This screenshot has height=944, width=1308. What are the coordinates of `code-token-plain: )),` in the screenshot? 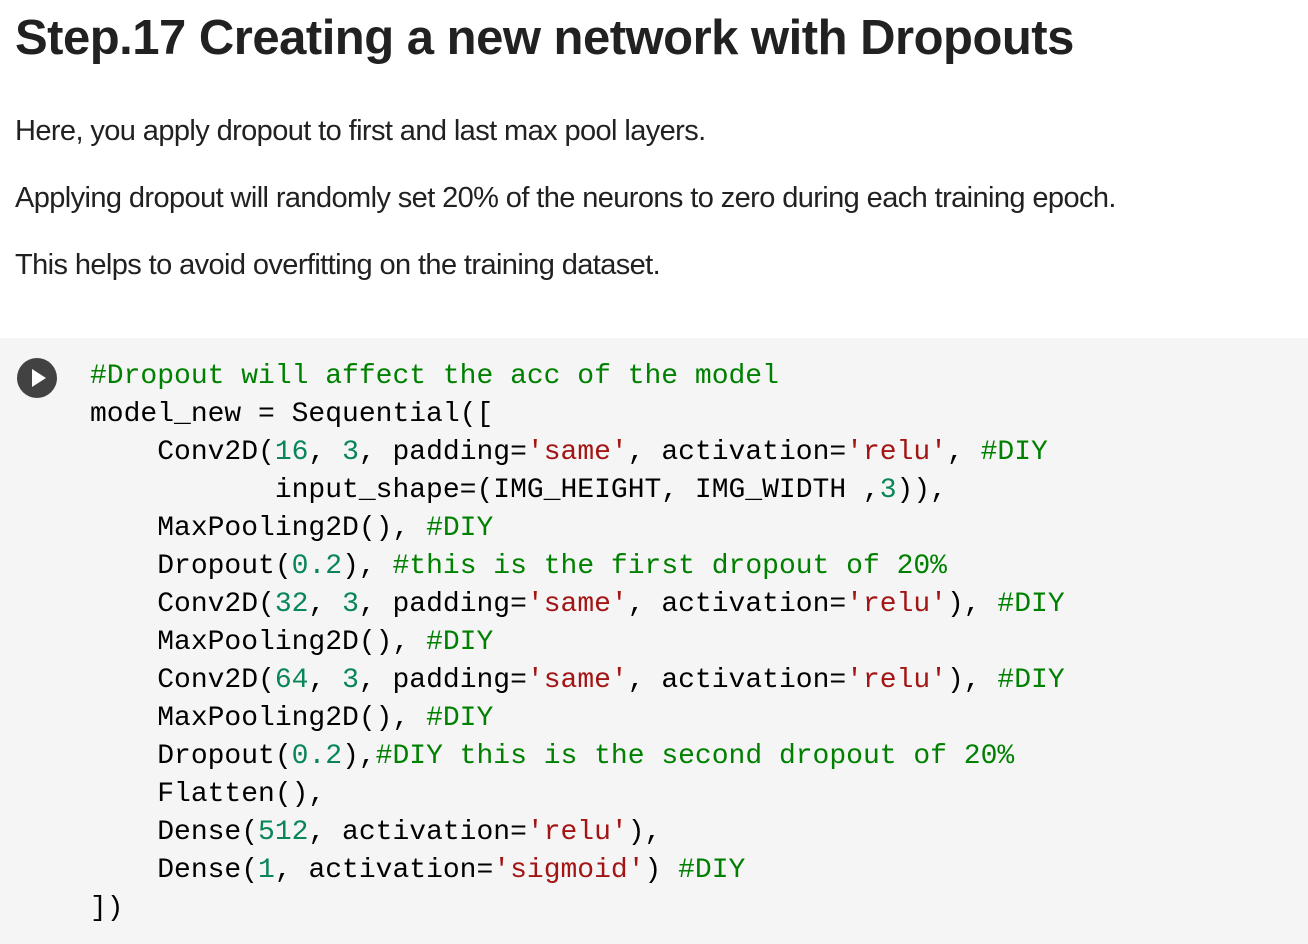 It's located at (921, 490).